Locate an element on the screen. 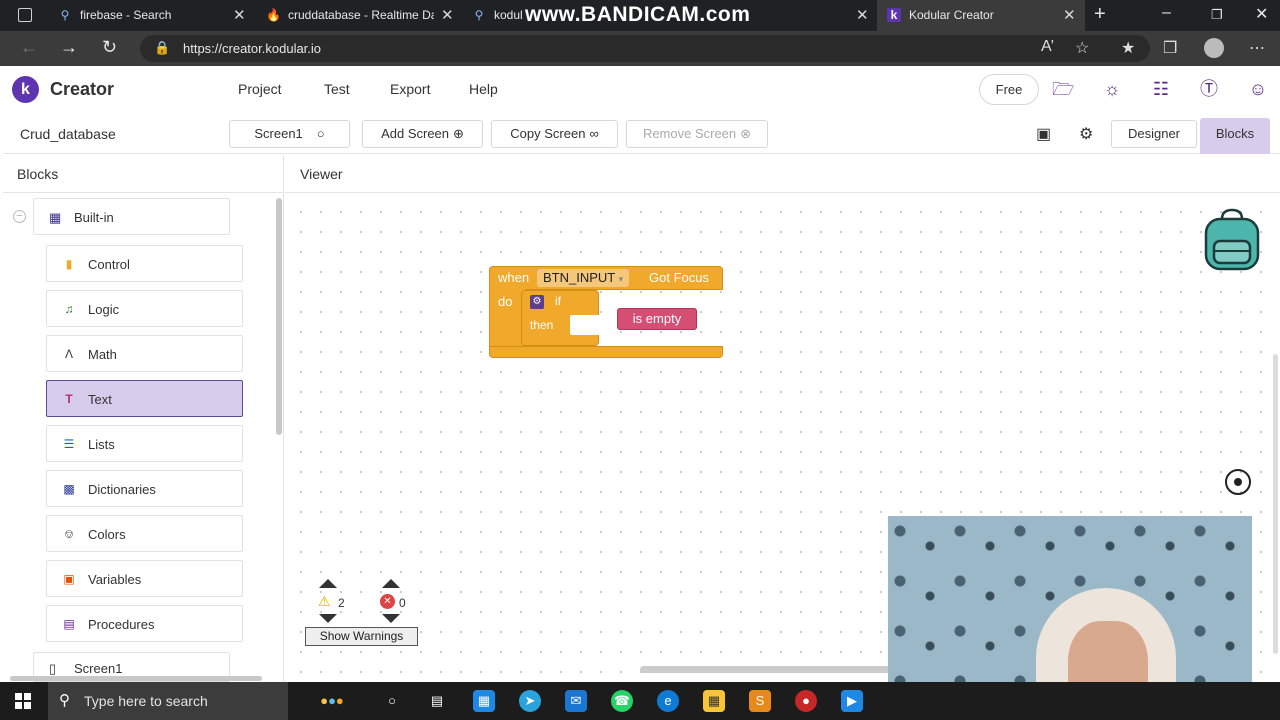 This screenshot has width=1280, height=720. new-folder-icon: 🗁 is located at coordinates (1063, 89).